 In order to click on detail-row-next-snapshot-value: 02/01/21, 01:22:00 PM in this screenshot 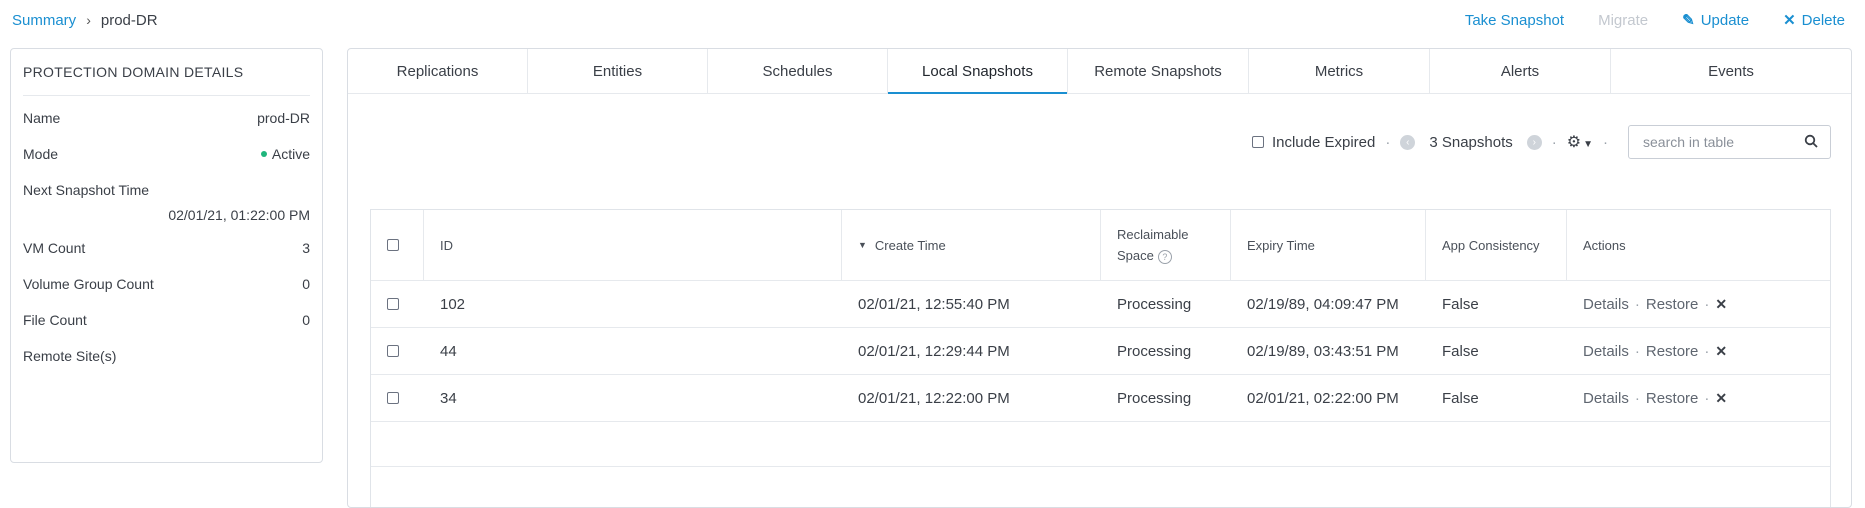, I will do `click(166, 217)`.